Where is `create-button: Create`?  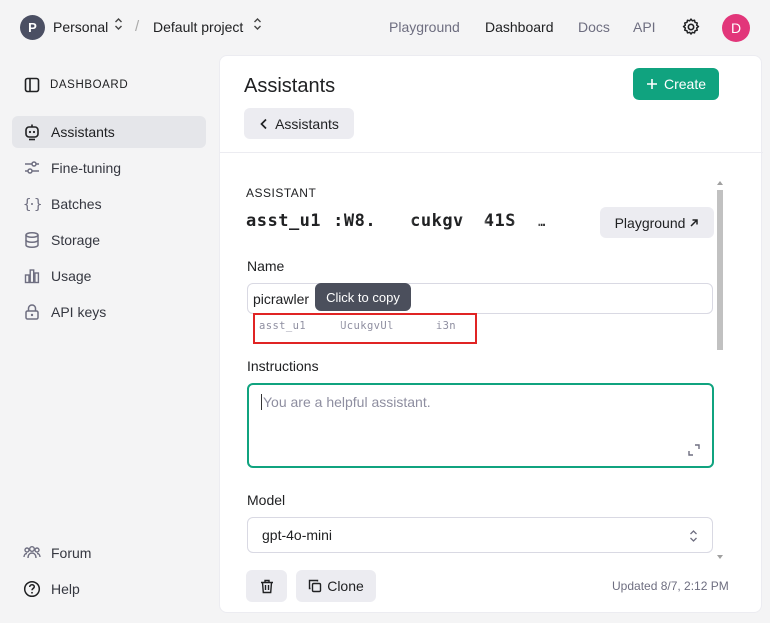 create-button: Create is located at coordinates (676, 84).